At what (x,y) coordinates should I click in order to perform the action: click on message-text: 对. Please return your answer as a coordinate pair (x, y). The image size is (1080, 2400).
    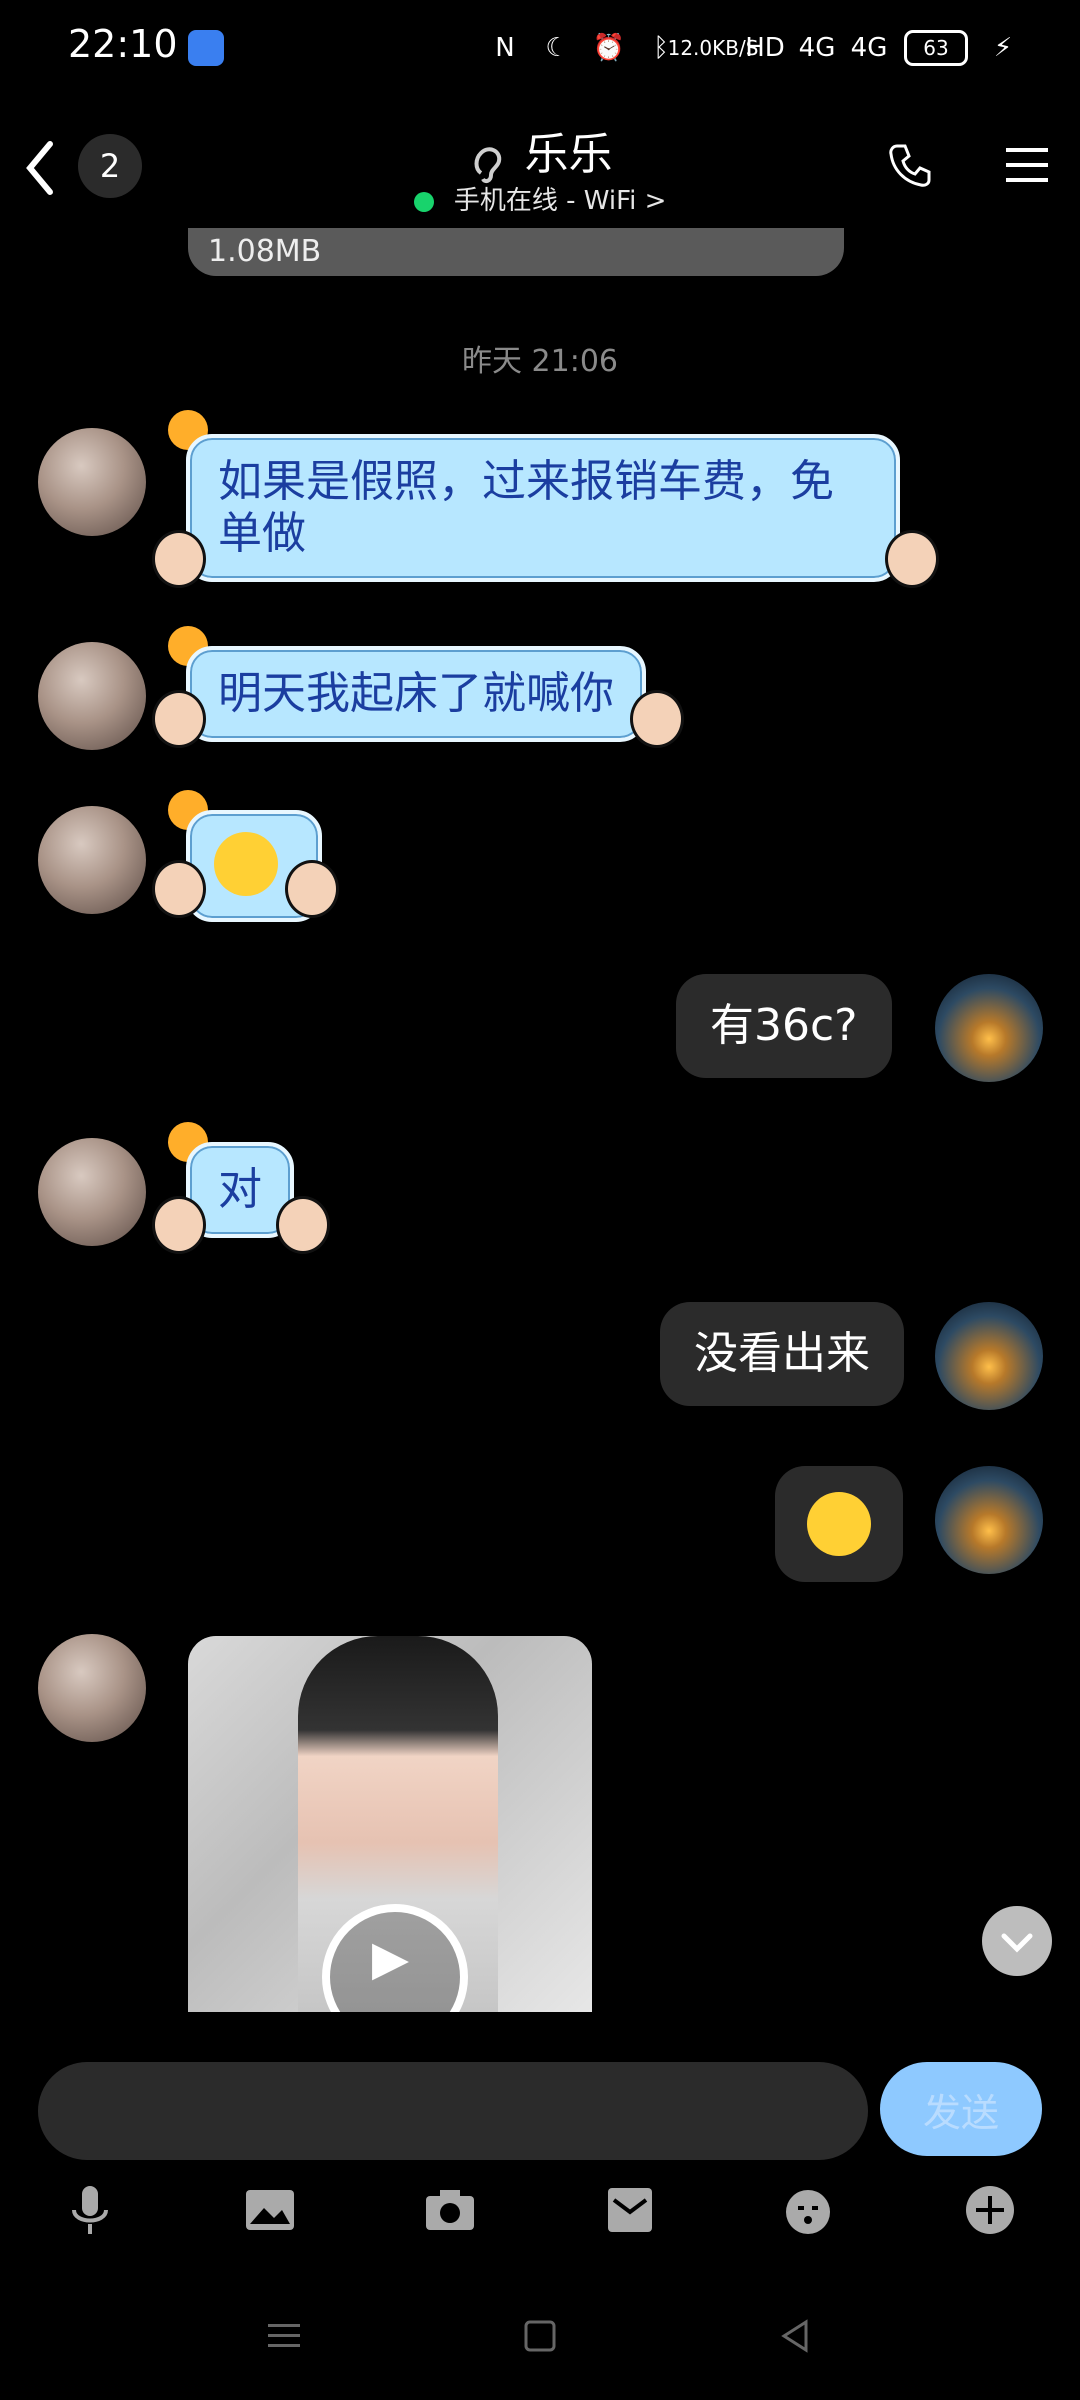
    Looking at the image, I should click on (240, 1189).